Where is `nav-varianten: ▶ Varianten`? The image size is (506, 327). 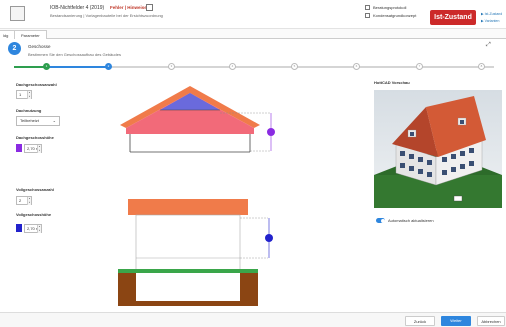 nav-varianten: ▶ Varianten is located at coordinates (490, 21).